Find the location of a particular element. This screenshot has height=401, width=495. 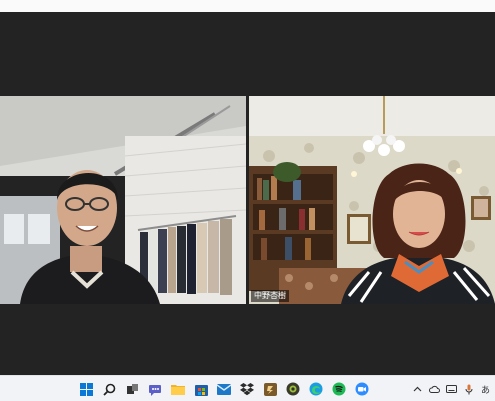

dropbox-icon is located at coordinates (247, 389).